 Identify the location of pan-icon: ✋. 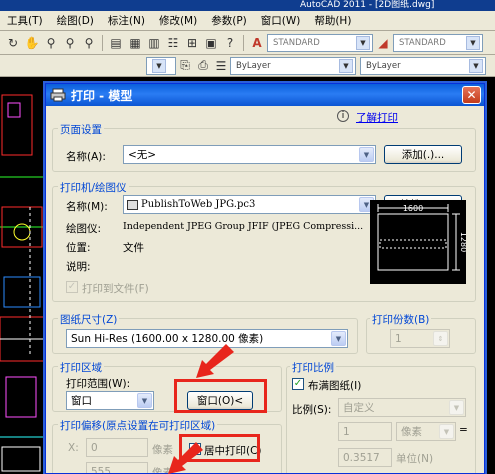
(32, 43).